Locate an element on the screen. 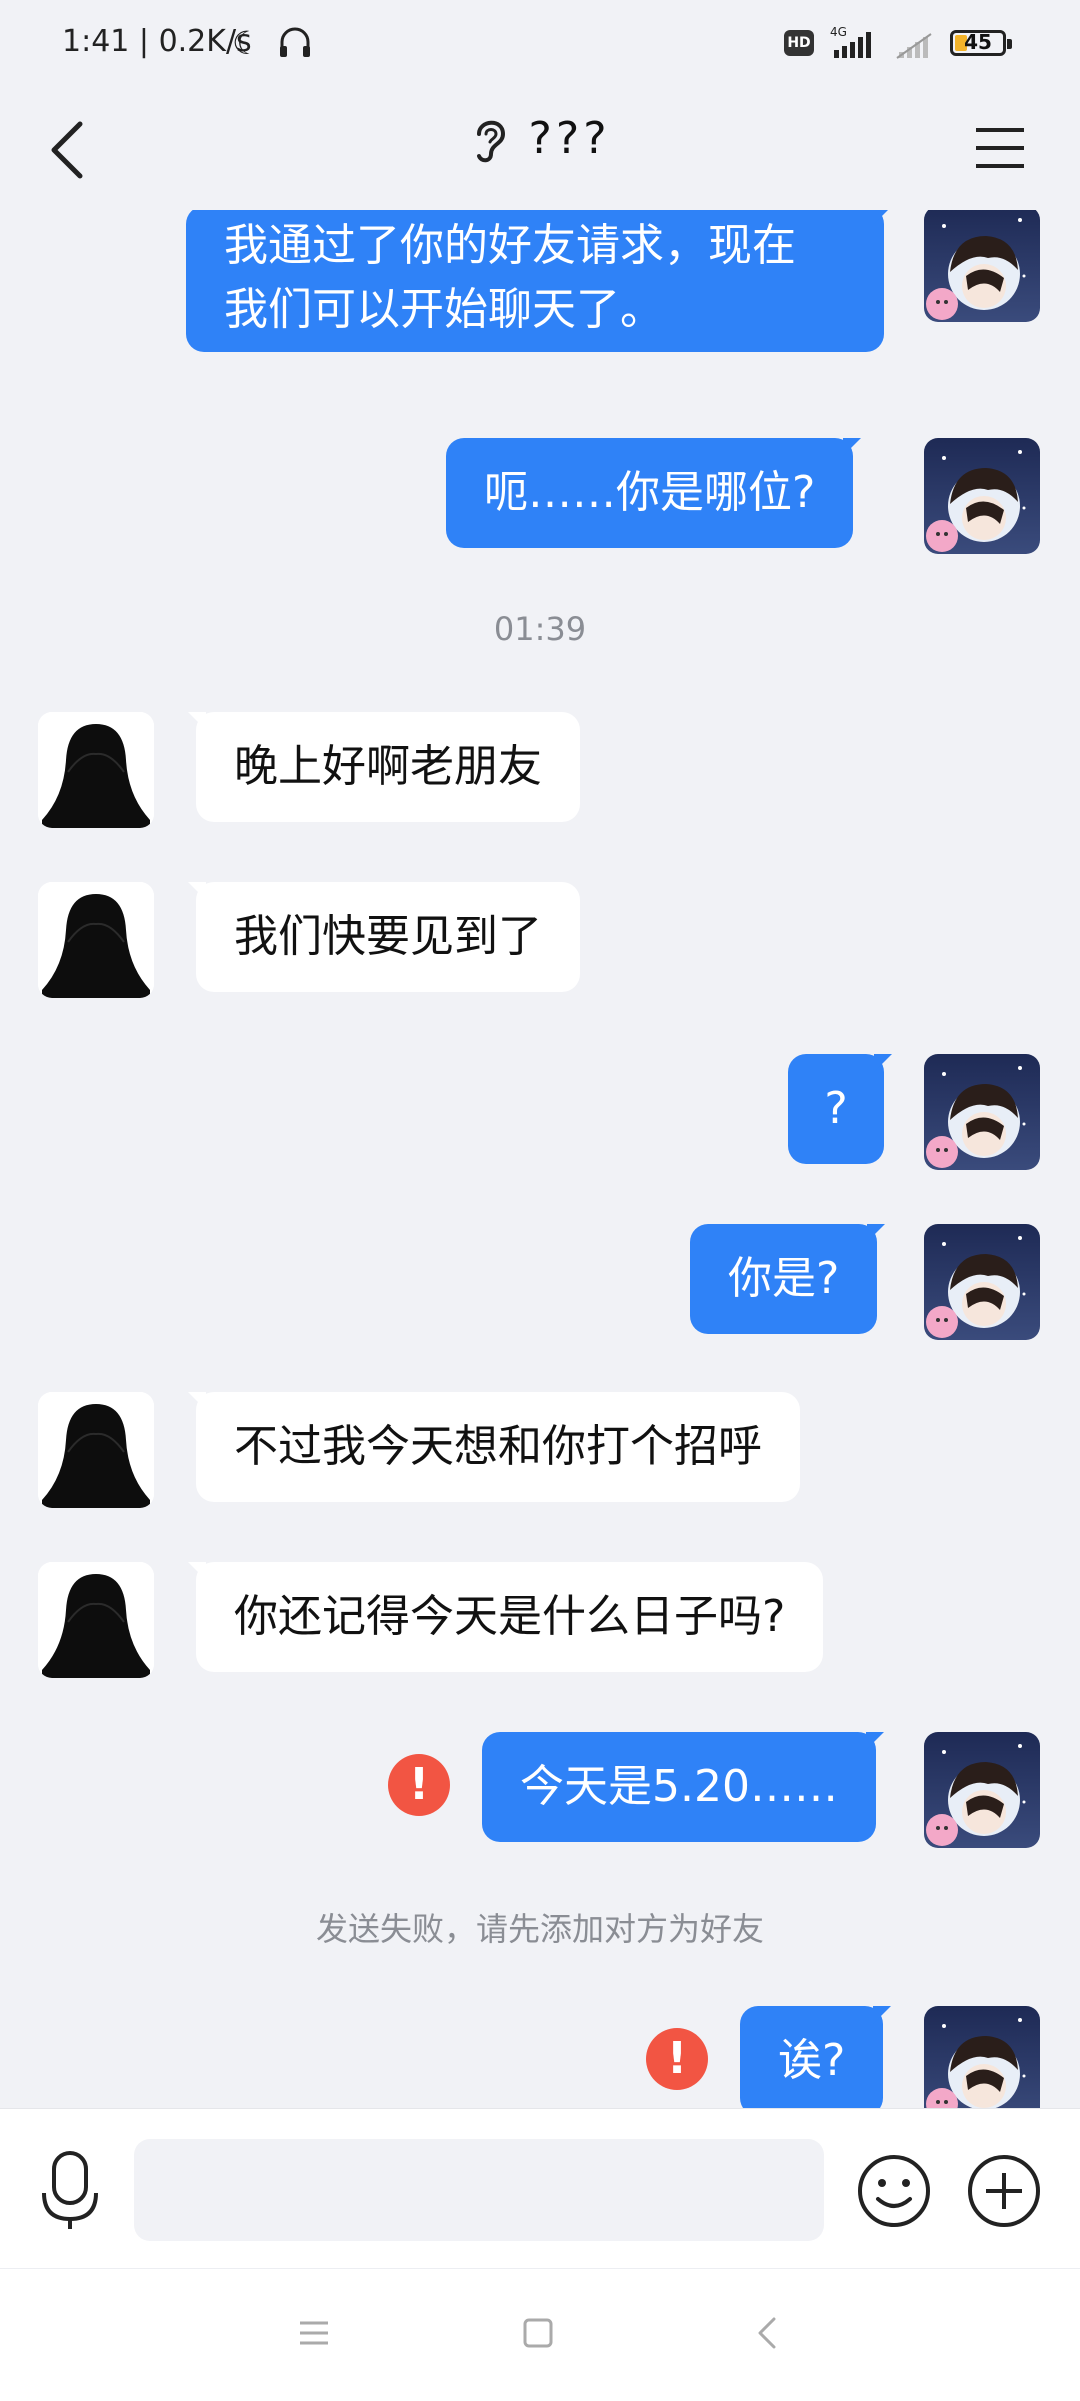 The height and width of the screenshot is (2401, 1080). status-bar: 1:41 | 0.2K/s ☾ HD 4G 45 is located at coordinates (540, 45).